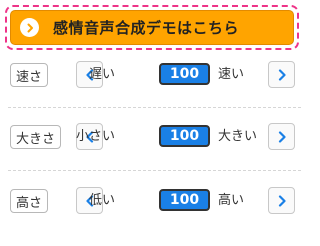 The height and width of the screenshot is (246, 320). I want to click on demo-button-label: 感情音声合成デモはこちら, so click(146, 28).